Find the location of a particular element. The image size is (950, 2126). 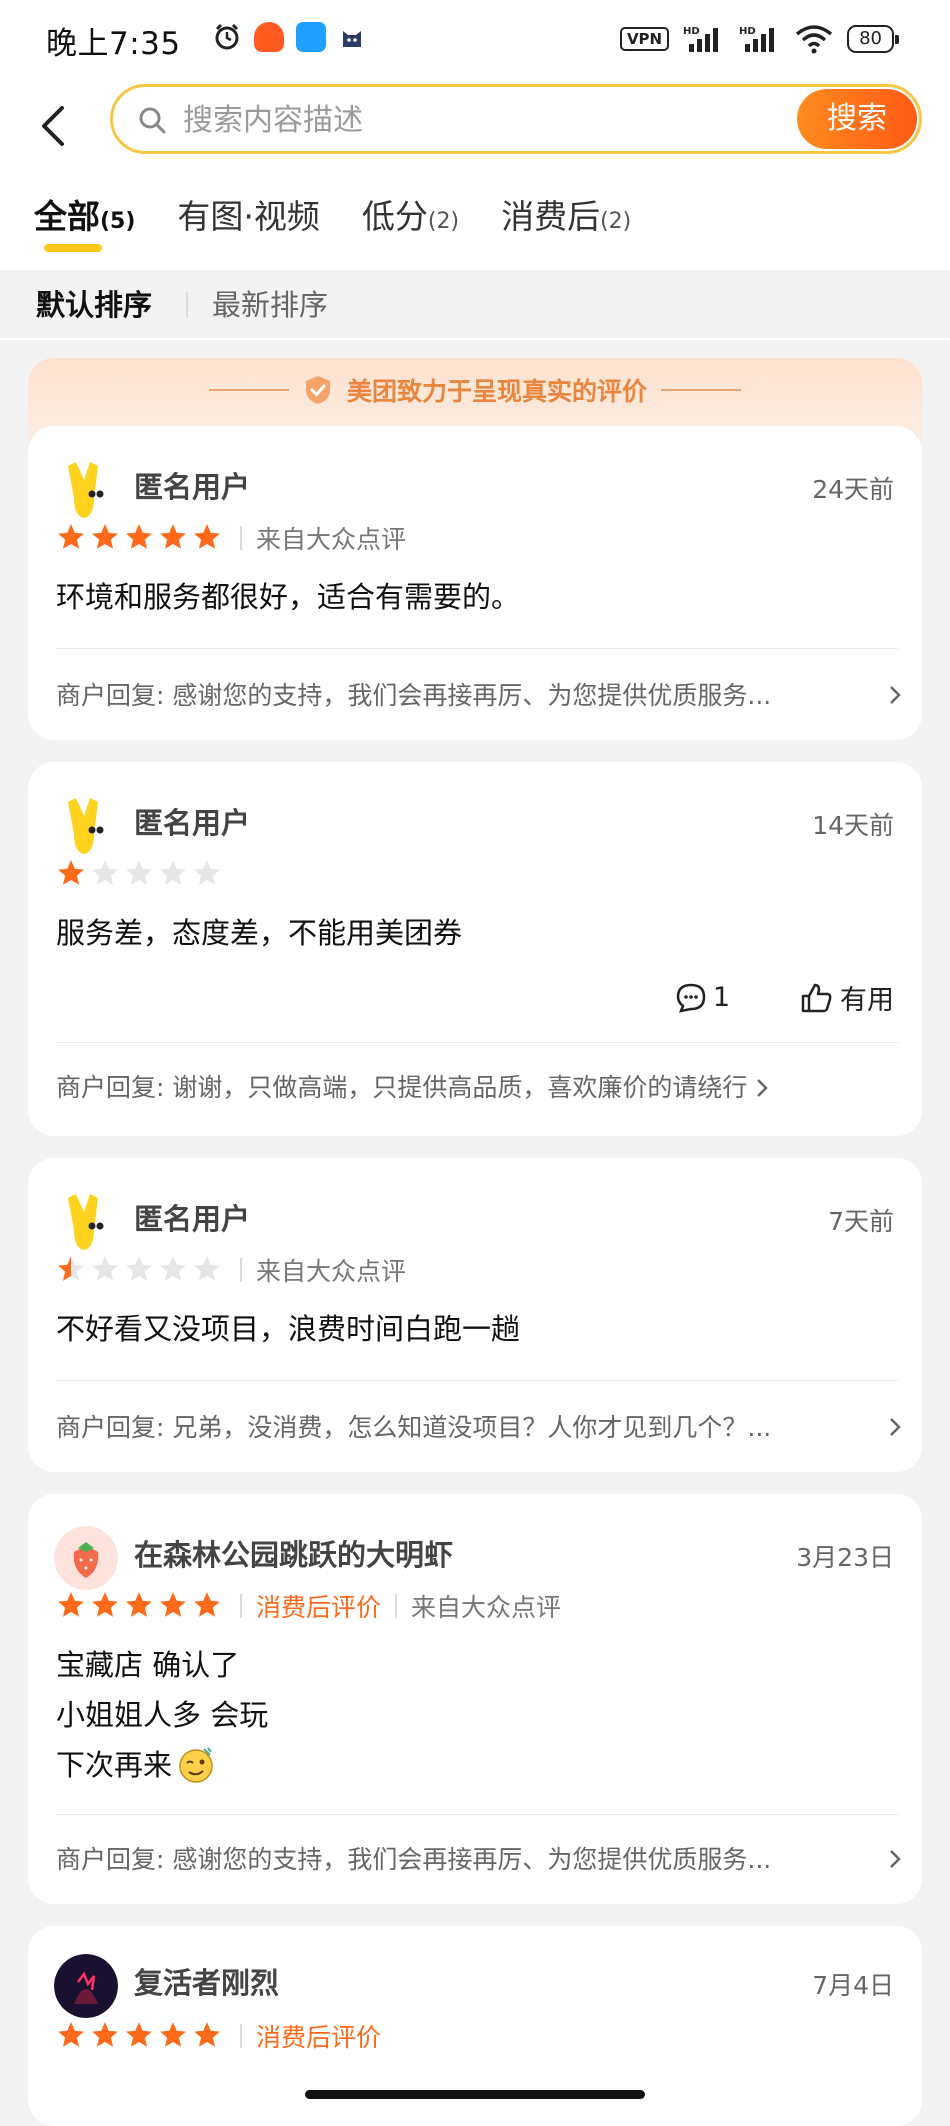

comment-button: 1 is located at coordinates (702, 998).